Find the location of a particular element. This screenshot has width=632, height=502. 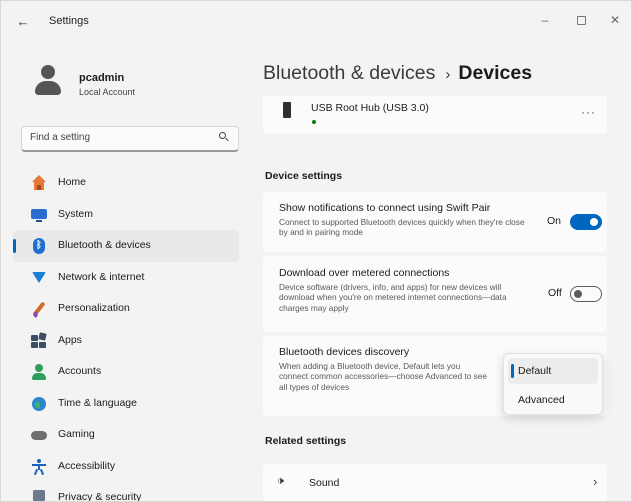

metered-toggle is located at coordinates (586, 294).